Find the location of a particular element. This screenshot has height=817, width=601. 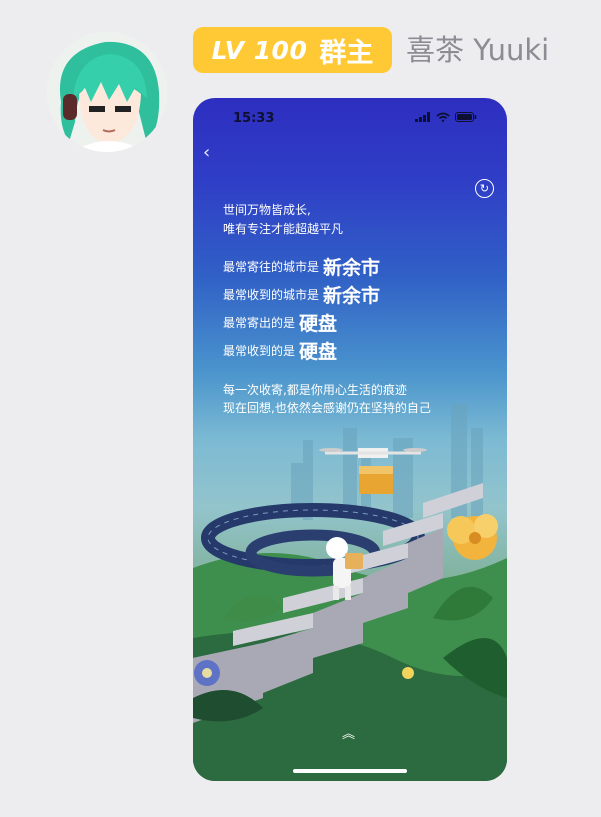

anime-avatar-icon is located at coordinates (107, 92).